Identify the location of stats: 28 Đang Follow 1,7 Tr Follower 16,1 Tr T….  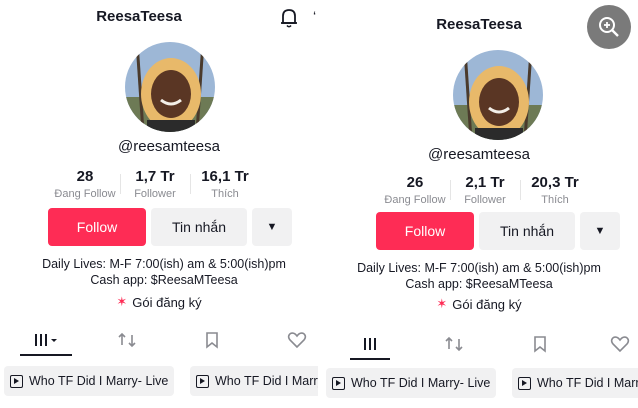
(155, 185).